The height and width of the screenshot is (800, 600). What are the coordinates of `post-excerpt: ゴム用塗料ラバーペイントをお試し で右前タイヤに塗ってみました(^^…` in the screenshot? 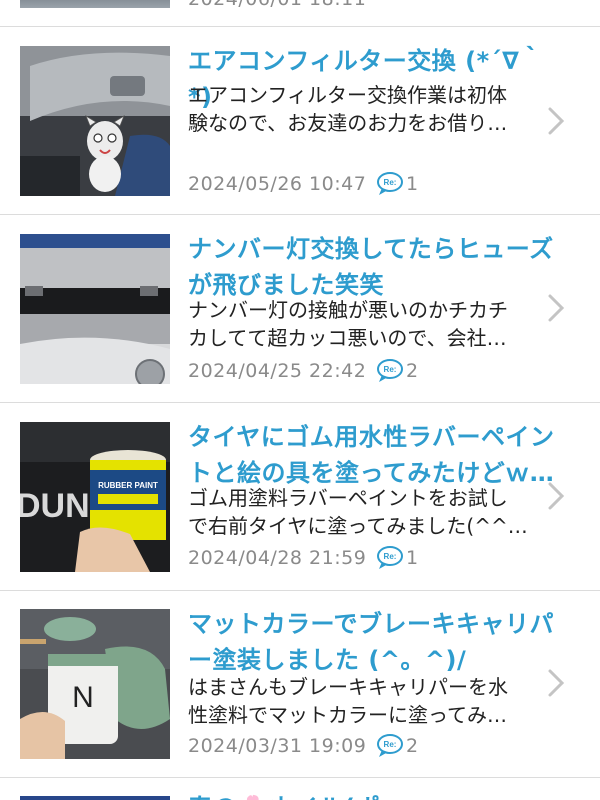 It's located at (358, 512).